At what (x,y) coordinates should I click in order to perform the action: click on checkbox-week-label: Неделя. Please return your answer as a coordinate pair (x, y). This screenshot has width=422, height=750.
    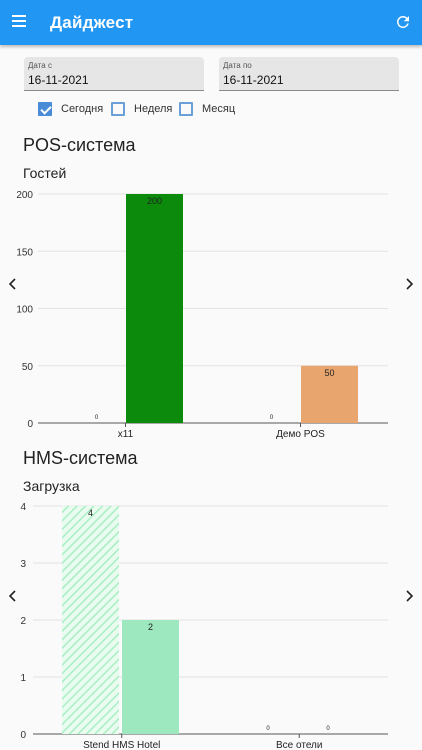
    Looking at the image, I should click on (153, 109).